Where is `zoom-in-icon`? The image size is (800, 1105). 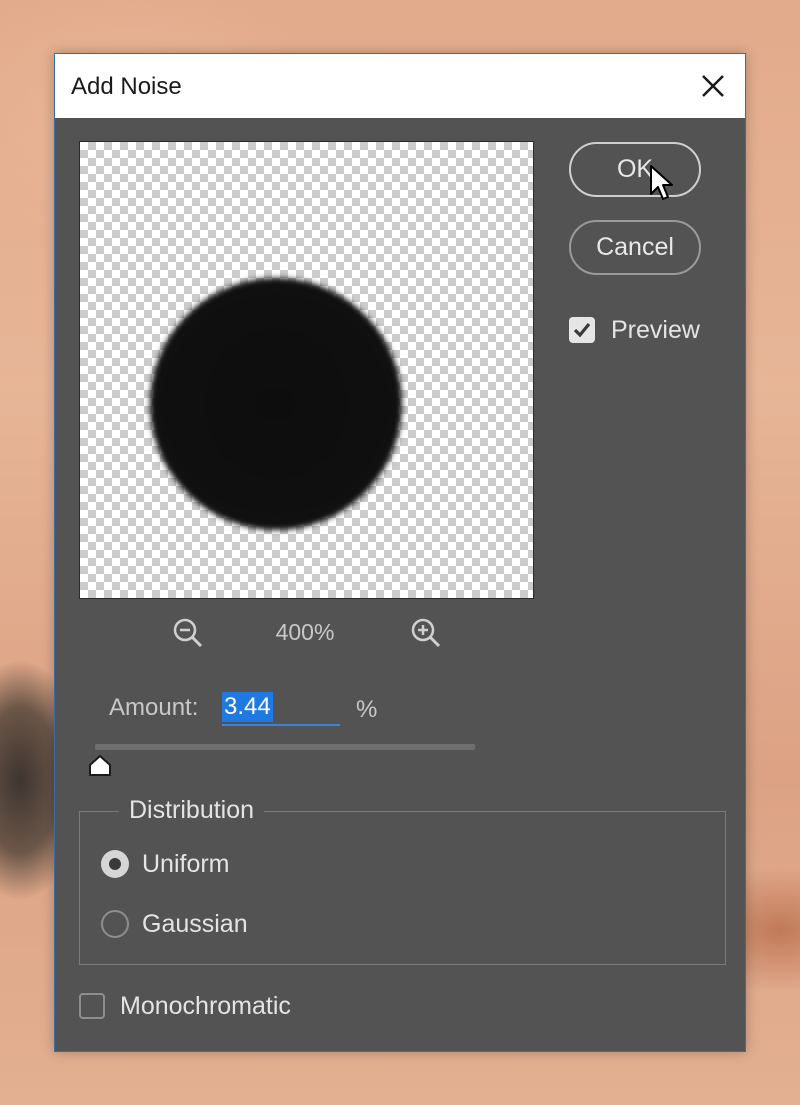
zoom-in-icon is located at coordinates (426, 633).